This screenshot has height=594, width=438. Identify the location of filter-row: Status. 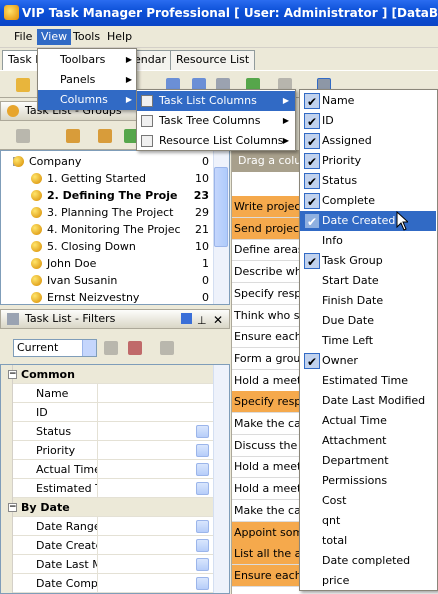
(107, 431).